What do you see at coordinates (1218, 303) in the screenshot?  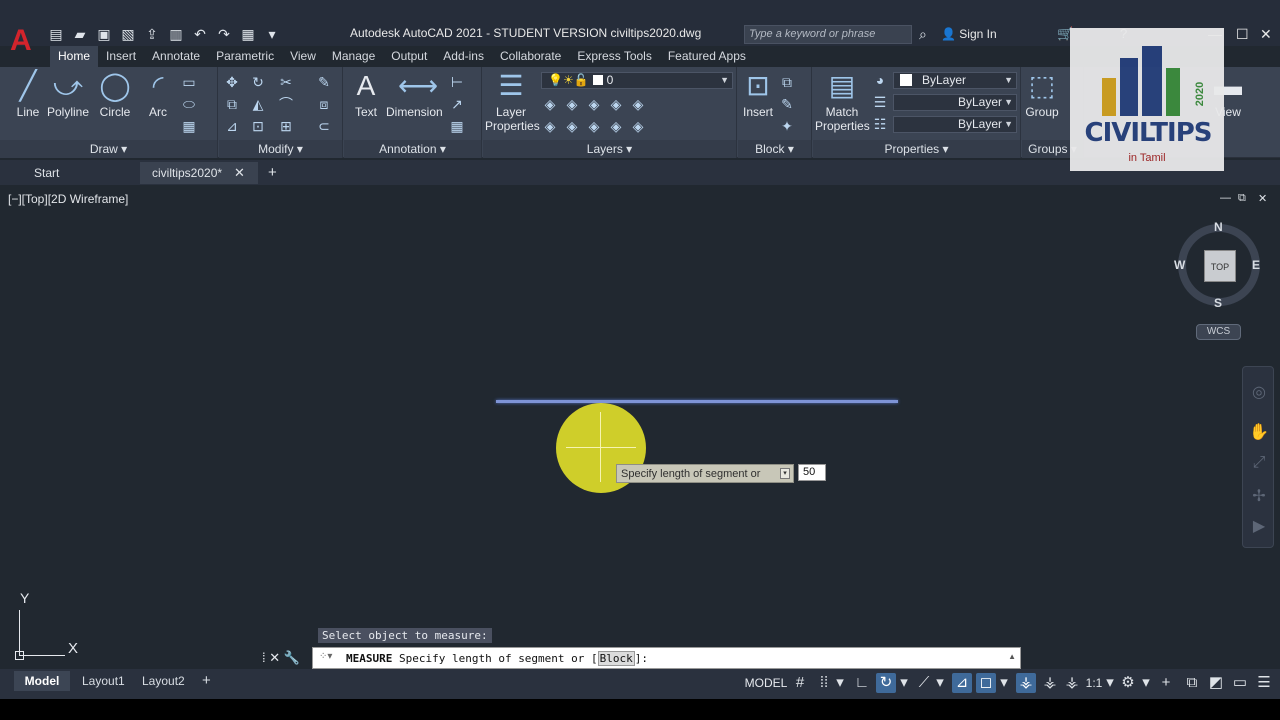 I see `compass-south: S` at bounding box center [1218, 303].